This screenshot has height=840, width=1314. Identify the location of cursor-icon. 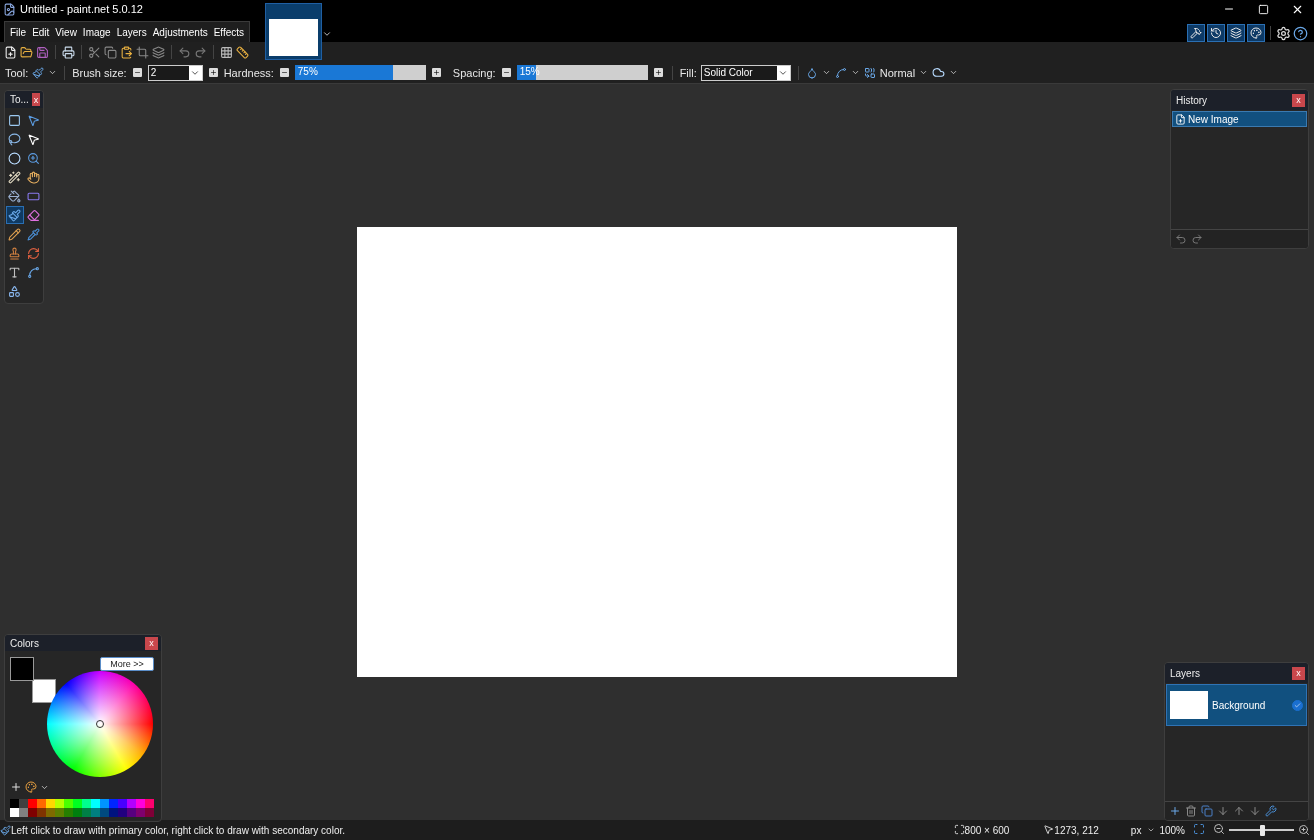
(1049, 829).